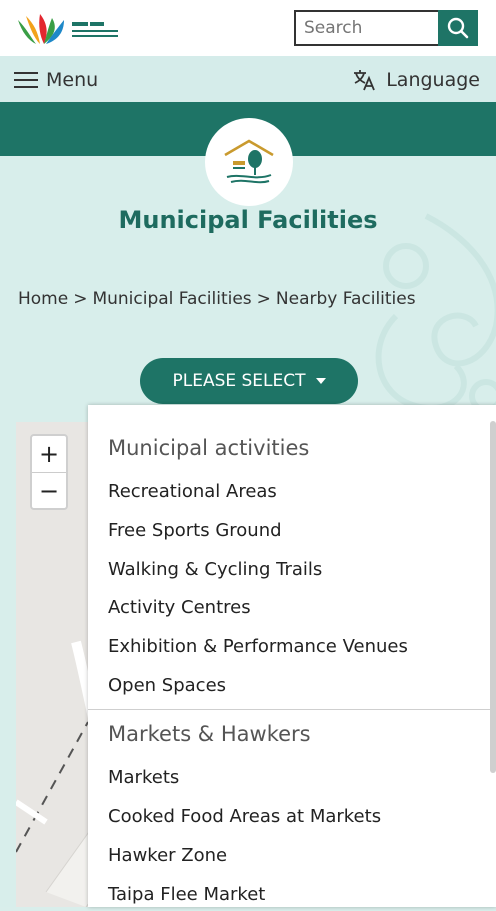  What do you see at coordinates (49, 490) in the screenshot?
I see `zoom-out-button: −` at bounding box center [49, 490].